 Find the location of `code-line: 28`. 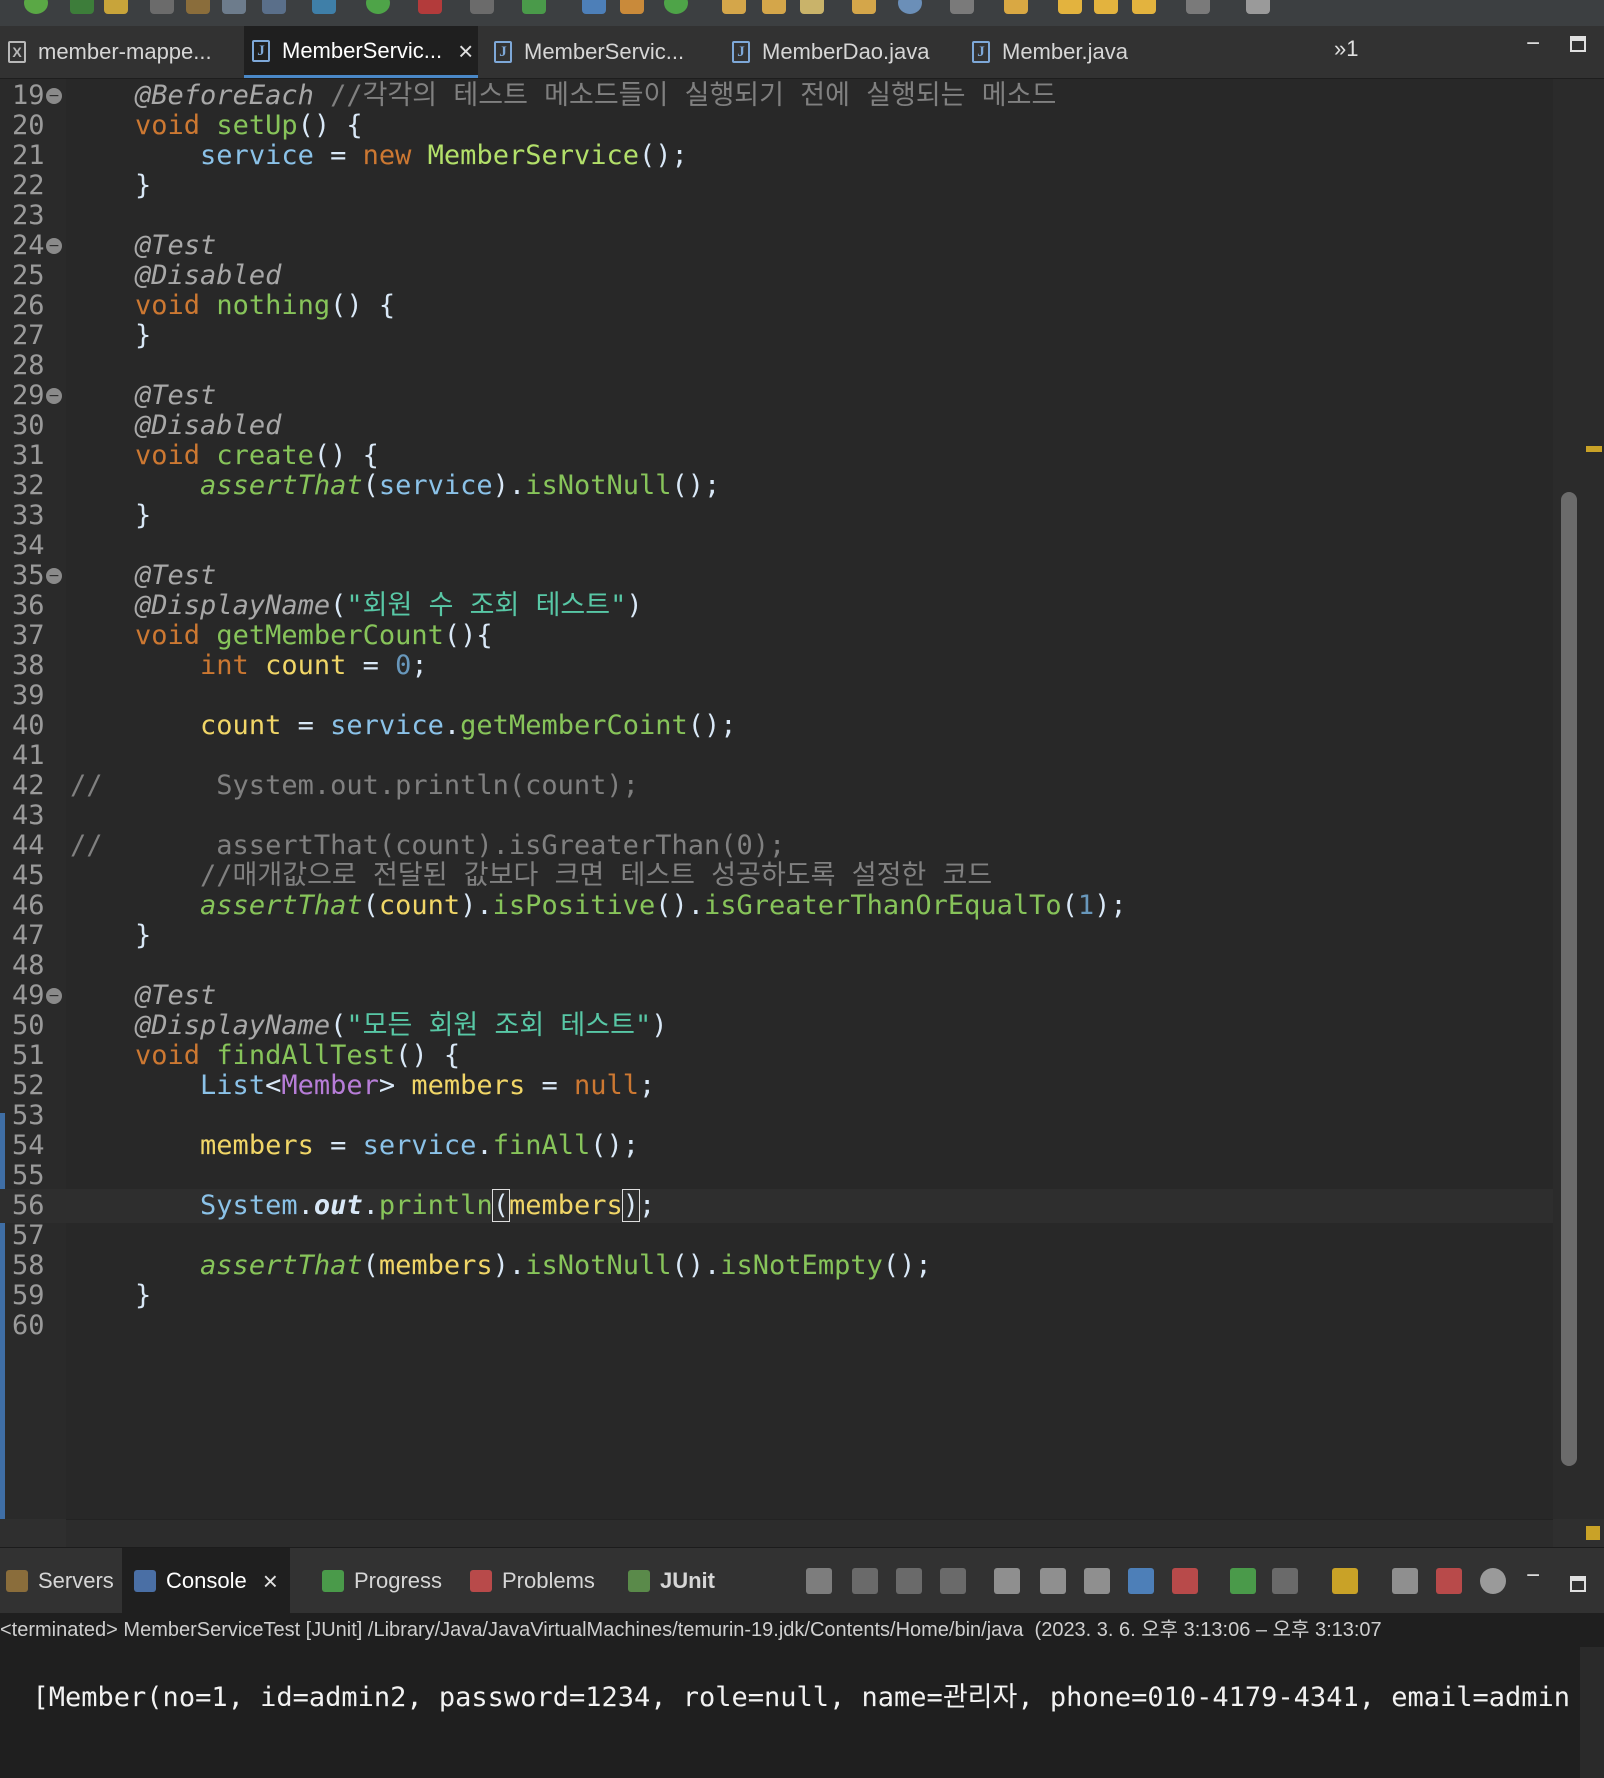

code-line: 28 is located at coordinates (776, 366).